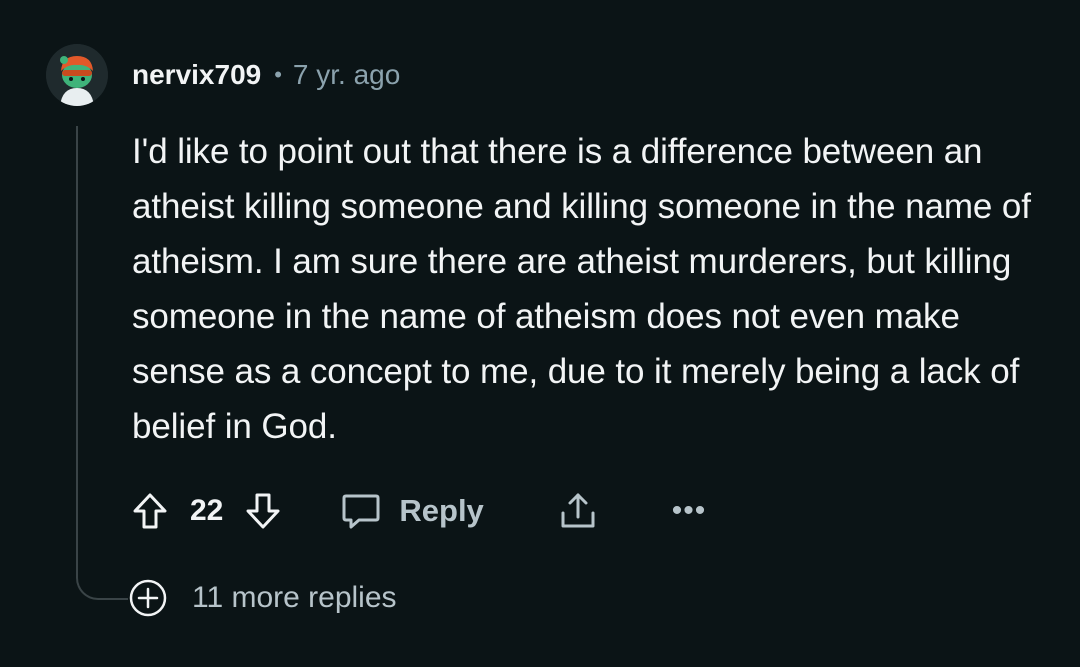 The width and height of the screenshot is (1080, 667). I want to click on upvote-arrow-icon, so click(150, 511).